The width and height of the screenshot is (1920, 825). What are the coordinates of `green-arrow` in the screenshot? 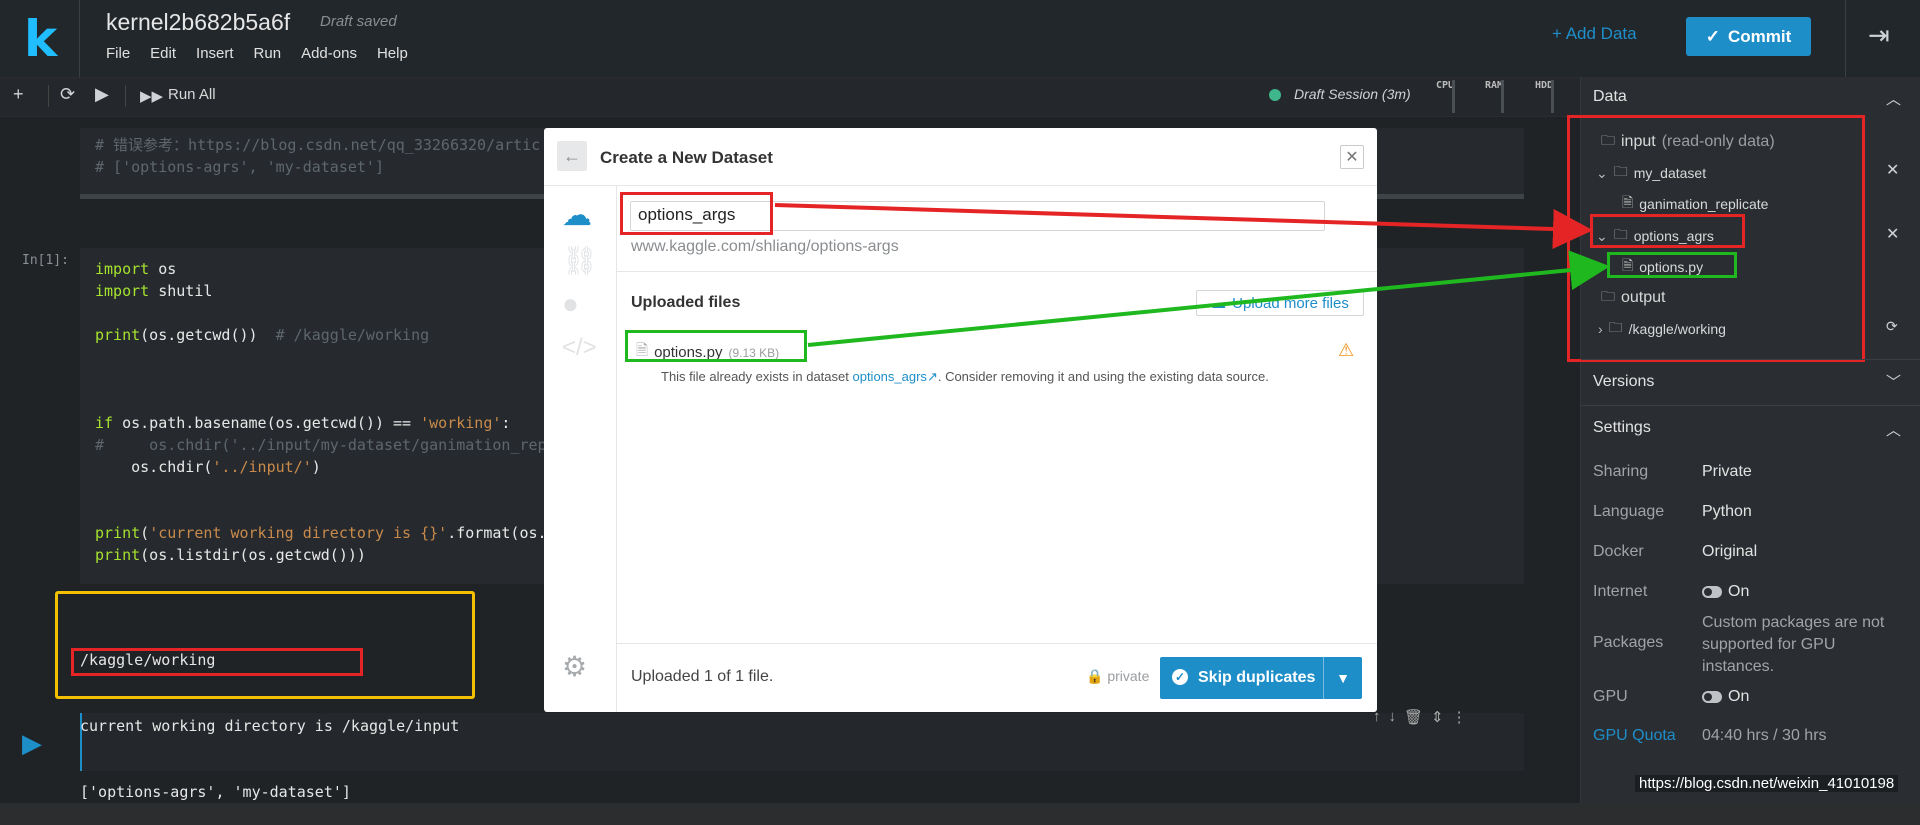 It's located at (1208, 298).